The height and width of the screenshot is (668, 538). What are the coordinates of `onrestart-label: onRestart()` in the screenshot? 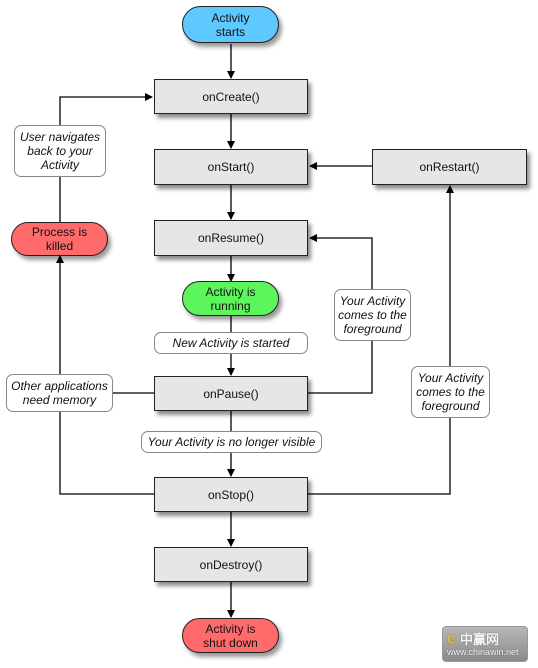 It's located at (449, 167).